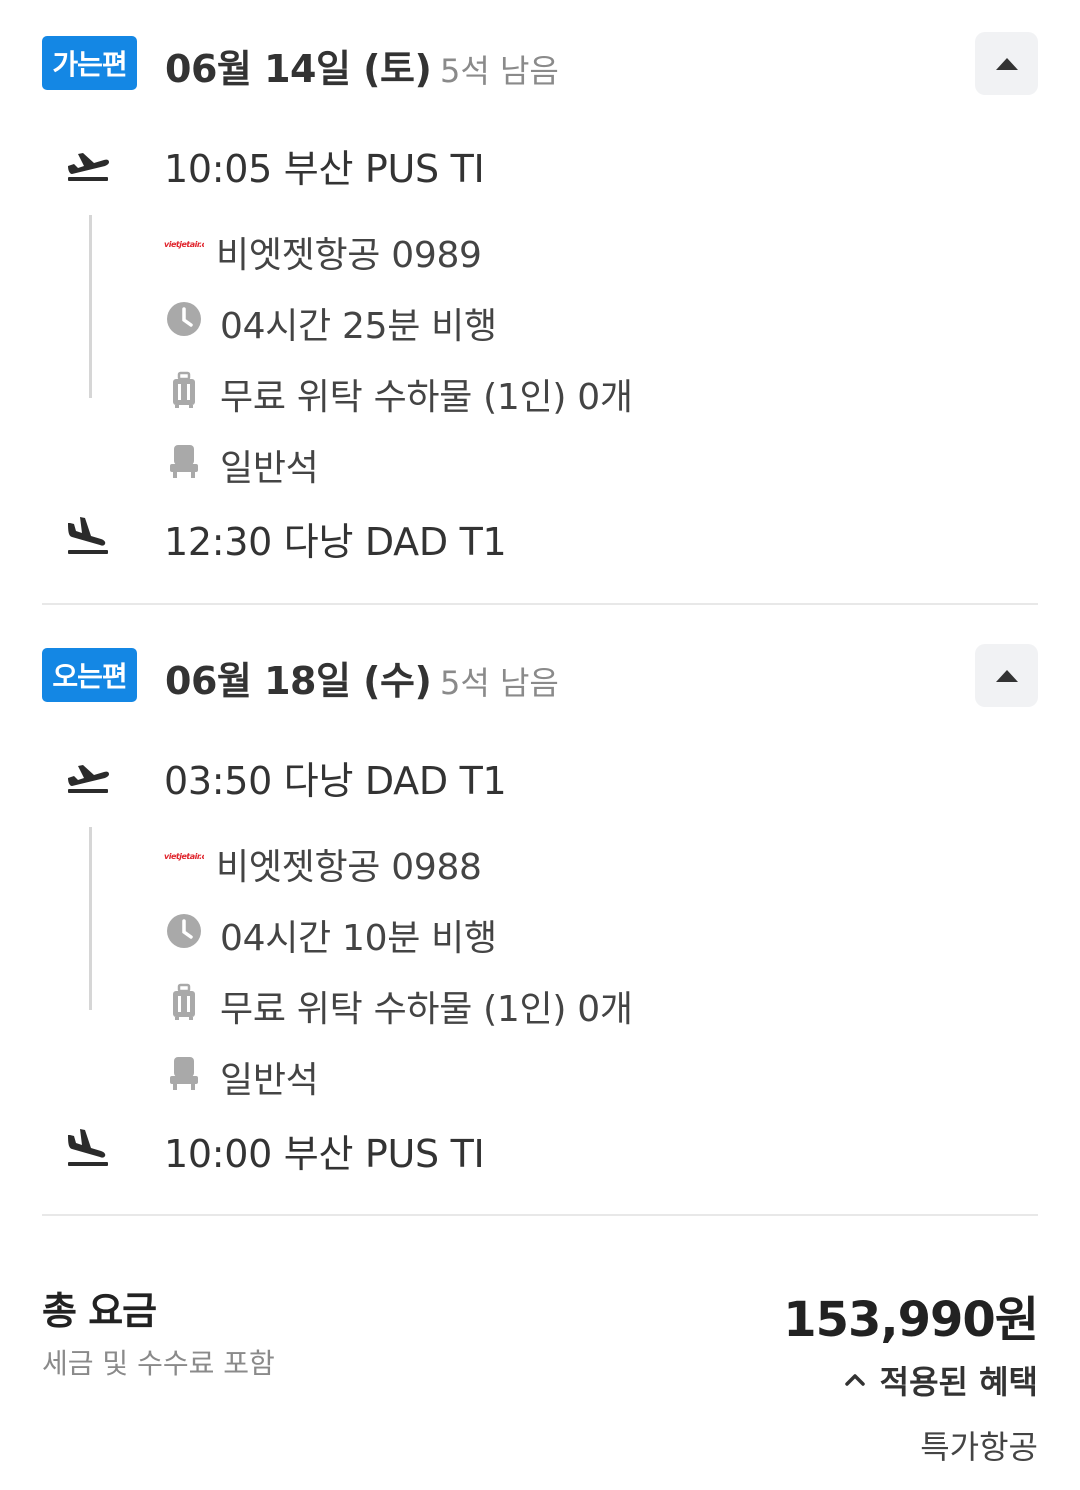 The height and width of the screenshot is (1490, 1080). Describe the element at coordinates (574, 932) in the screenshot. I see `return-duration-row: 04시간 10분 비행` at that location.